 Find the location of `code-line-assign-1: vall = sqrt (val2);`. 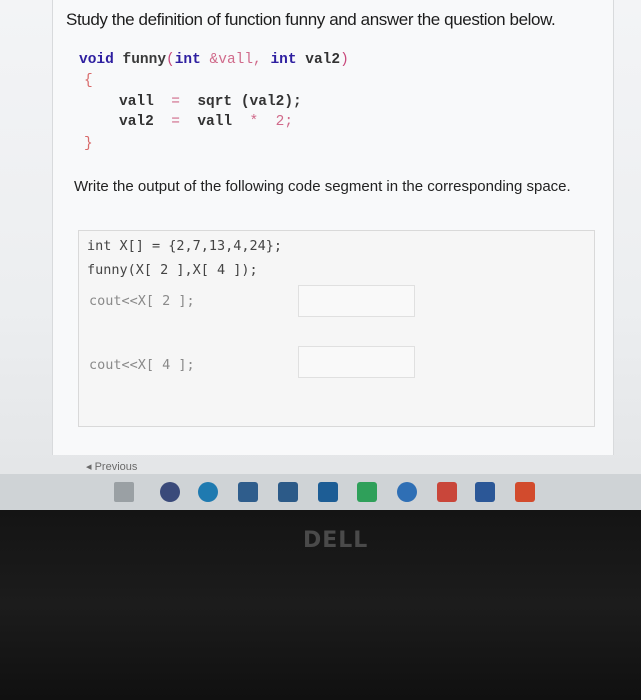

code-line-assign-1: vall = sqrt (val2); is located at coordinates (210, 102).